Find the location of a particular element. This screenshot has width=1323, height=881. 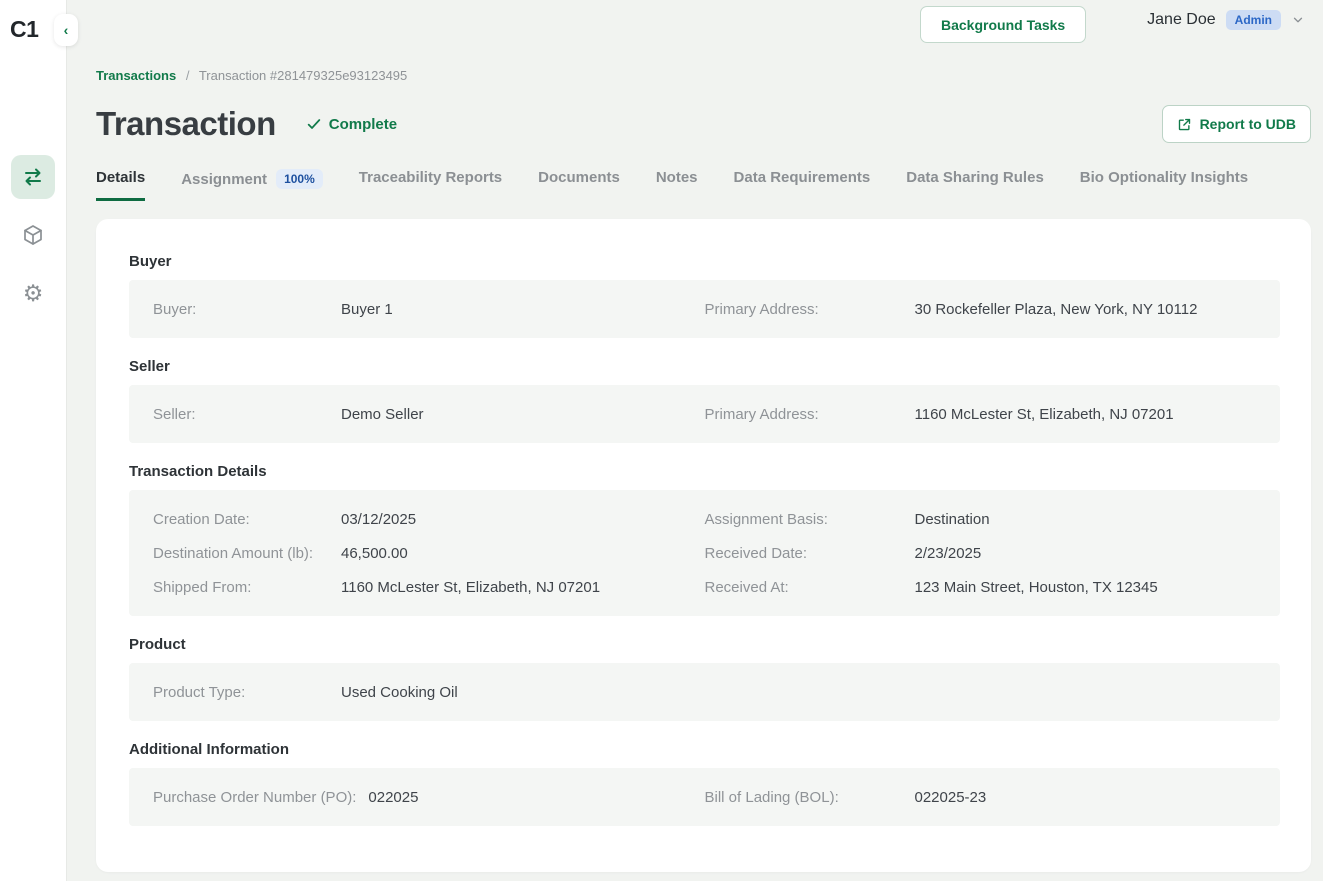

tab-label: Documents is located at coordinates (579, 177).